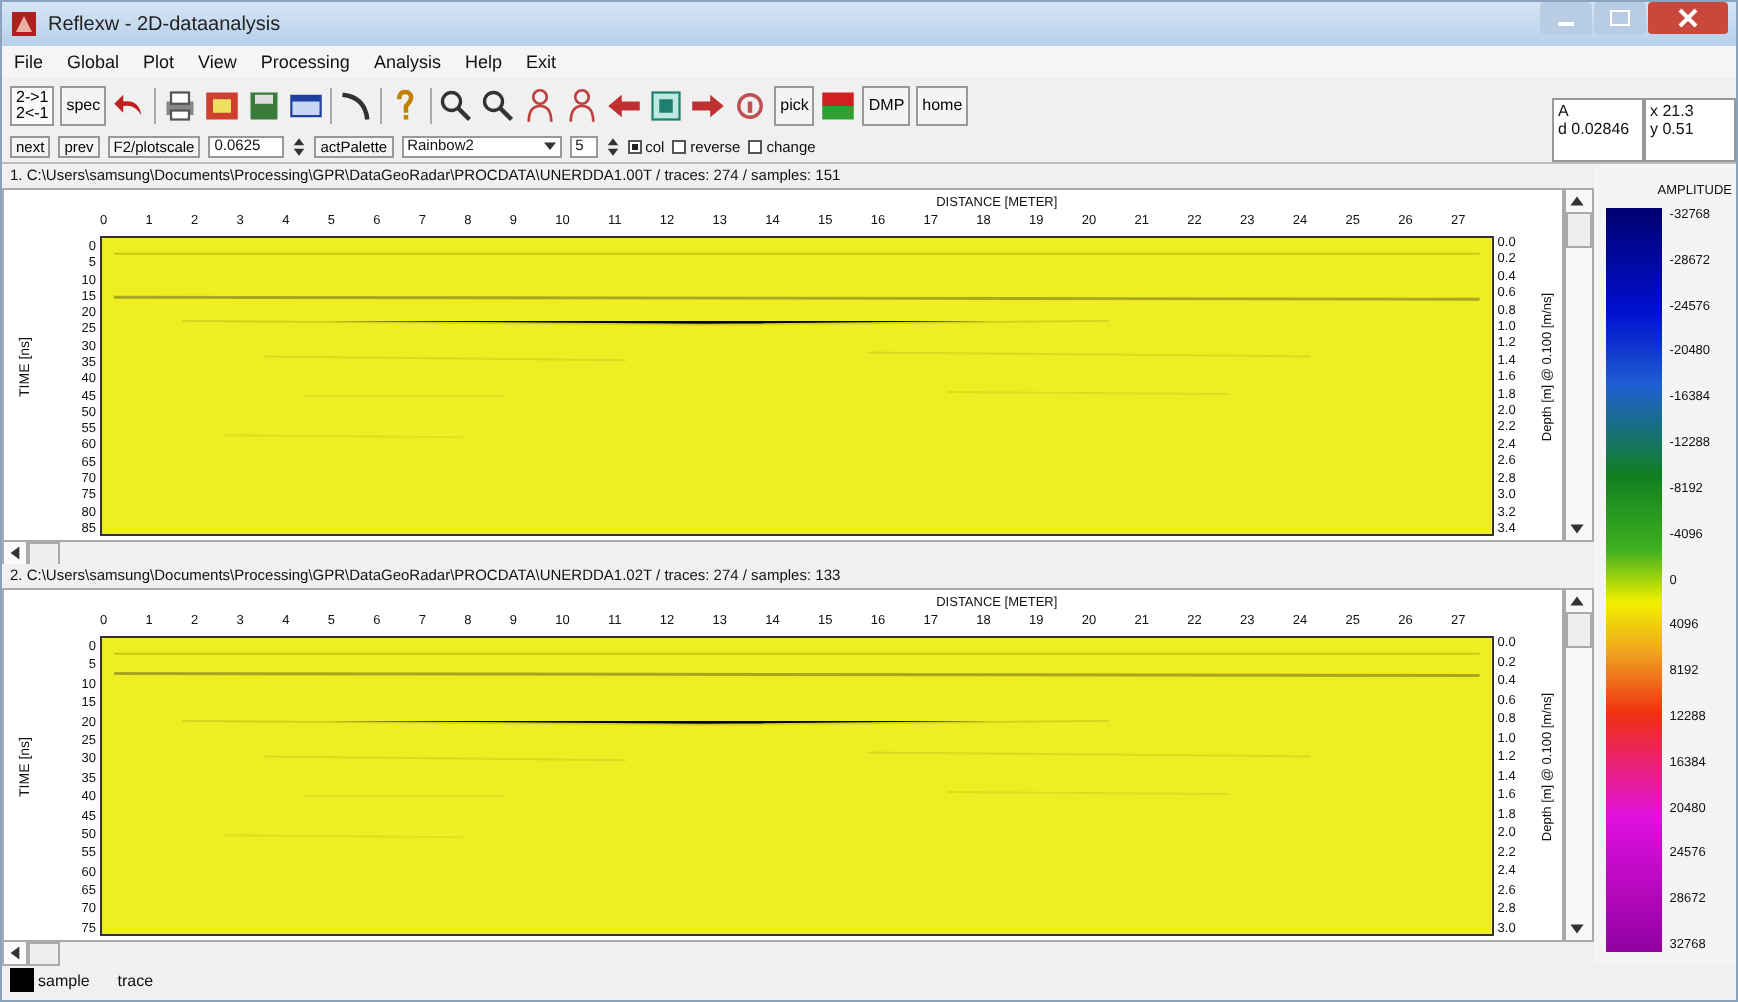 The image size is (1738, 1002). Describe the element at coordinates (549, 146) in the screenshot. I see `caret-icon` at that location.